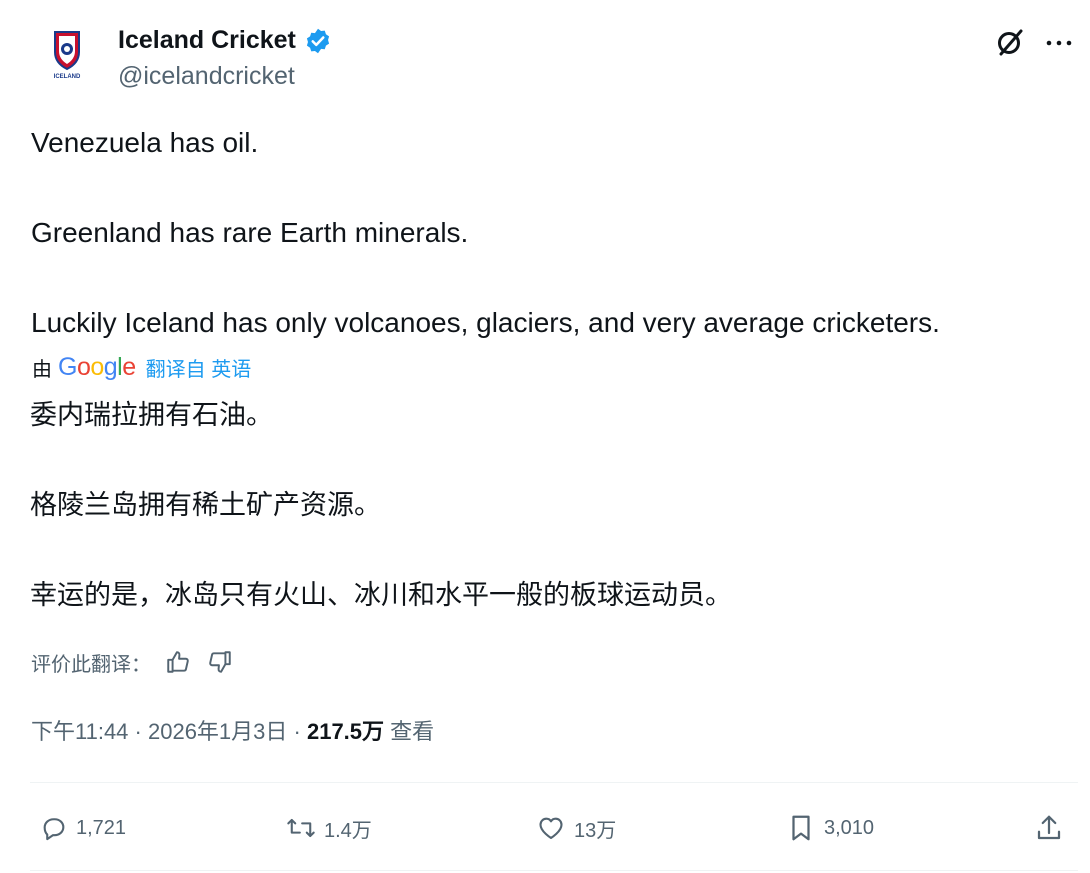 This screenshot has height=873, width=1090. Describe the element at coordinates (91, 664) in the screenshot. I see `rate-translation-label: 评价此翻译：` at that location.